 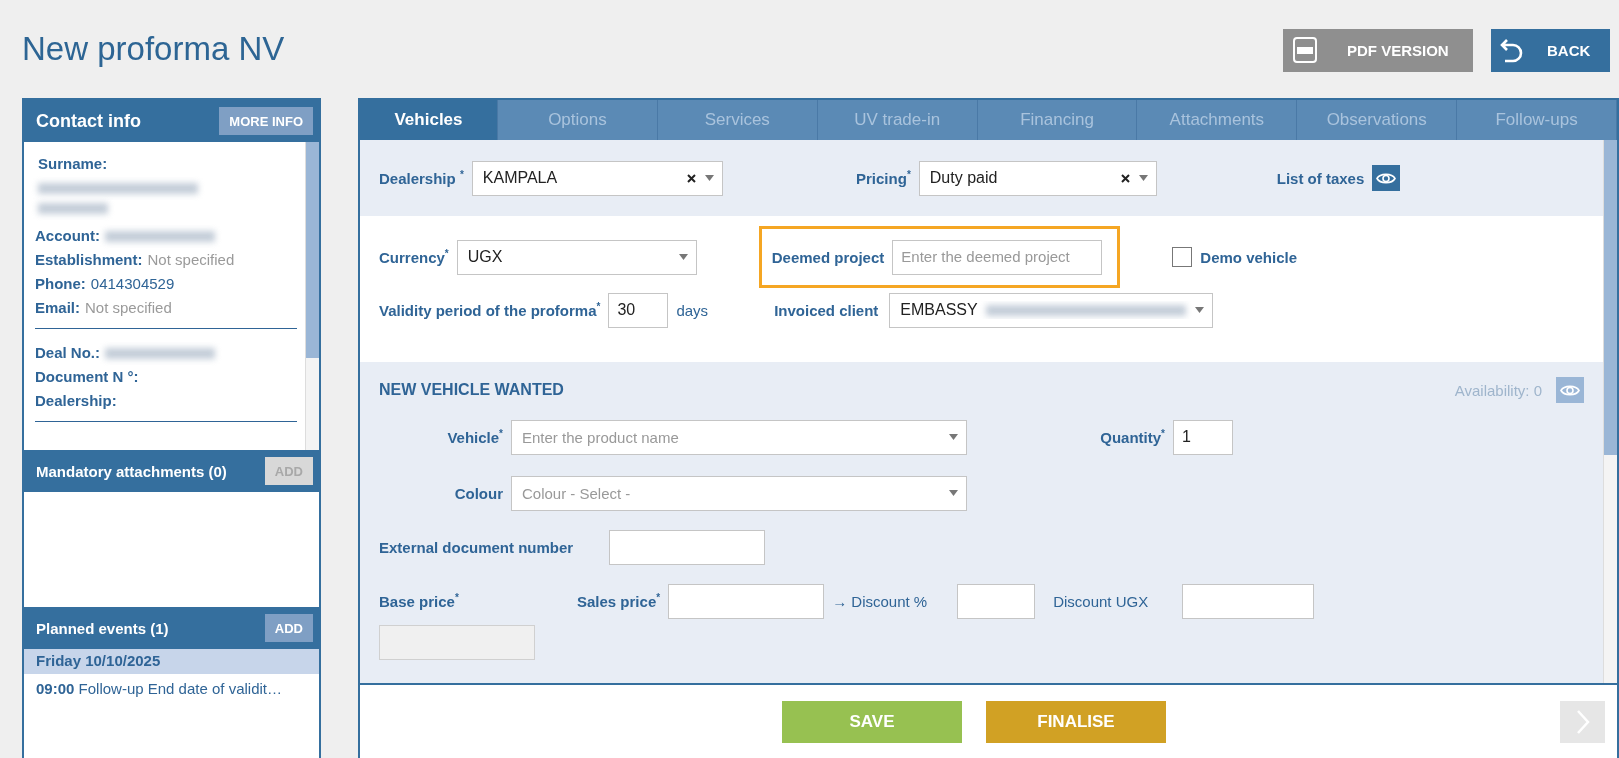 What do you see at coordinates (880, 601) in the screenshot?
I see `field-label: → Discount %` at bounding box center [880, 601].